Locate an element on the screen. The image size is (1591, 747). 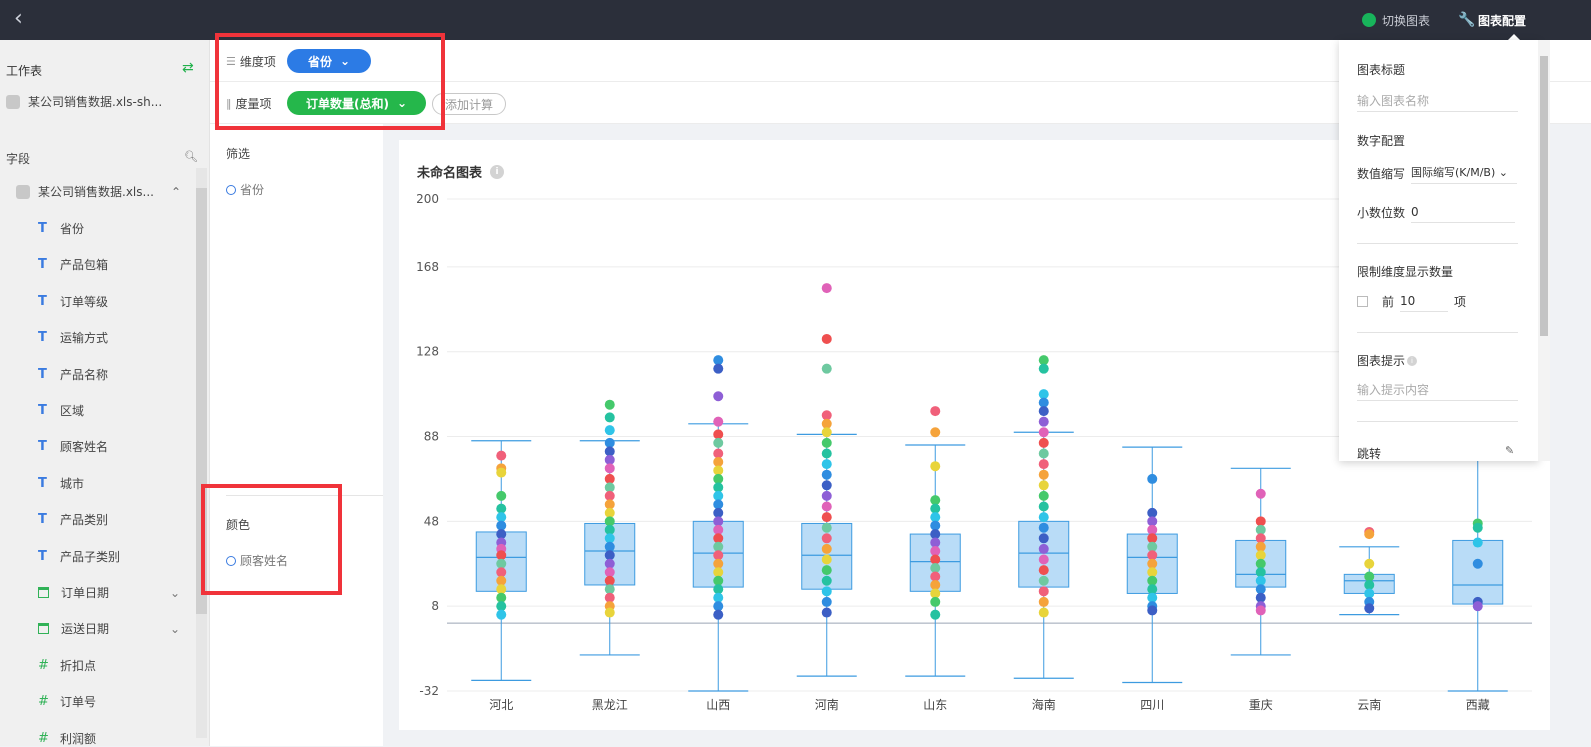
x-tick-label: 黑龙江 is located at coordinates (610, 705).